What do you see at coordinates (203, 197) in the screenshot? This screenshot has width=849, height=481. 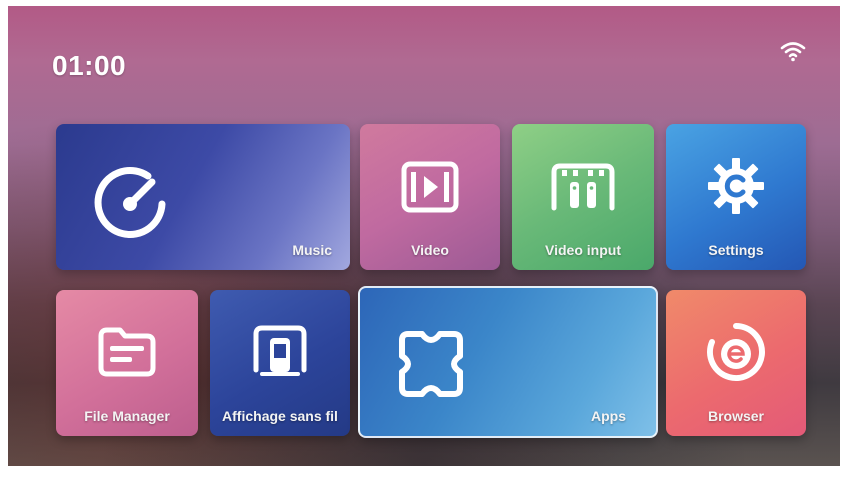 I see `music-tile: Music` at bounding box center [203, 197].